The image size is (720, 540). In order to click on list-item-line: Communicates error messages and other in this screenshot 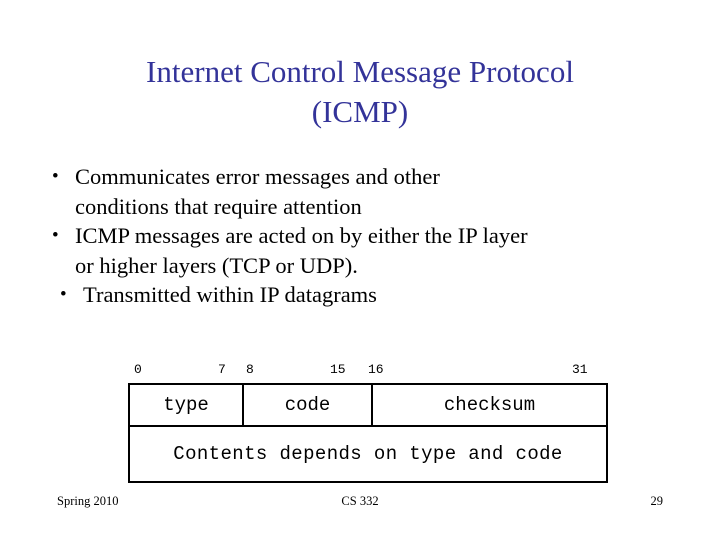, I will do `click(257, 176)`.